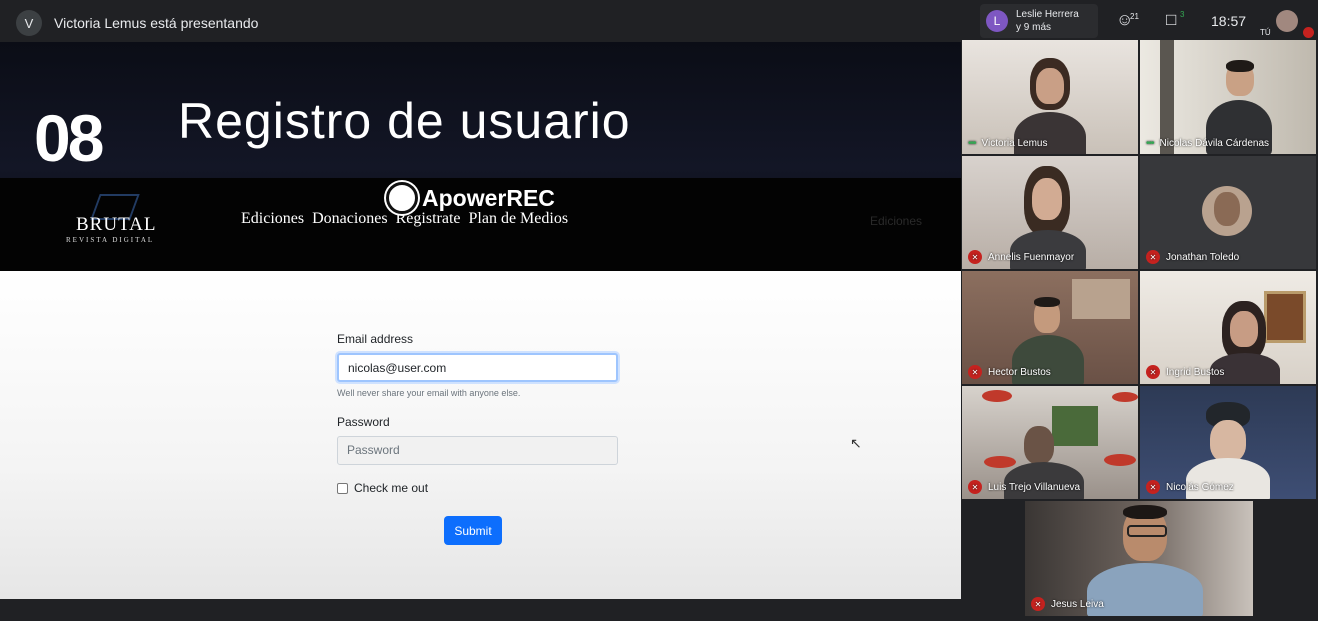 Image resolution: width=1318 pixels, height=621 pixels. Describe the element at coordinates (391, 488) in the screenshot. I see `check-label: Check me out` at that location.